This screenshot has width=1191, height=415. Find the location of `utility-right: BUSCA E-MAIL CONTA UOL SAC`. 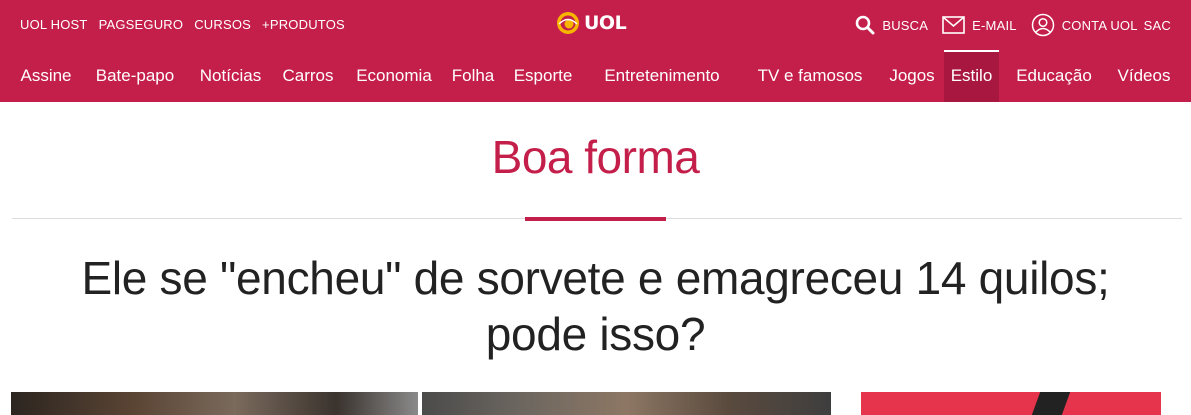

utility-right: BUSCA E-MAIL CONTA UOL SAC is located at coordinates (1006, 25).